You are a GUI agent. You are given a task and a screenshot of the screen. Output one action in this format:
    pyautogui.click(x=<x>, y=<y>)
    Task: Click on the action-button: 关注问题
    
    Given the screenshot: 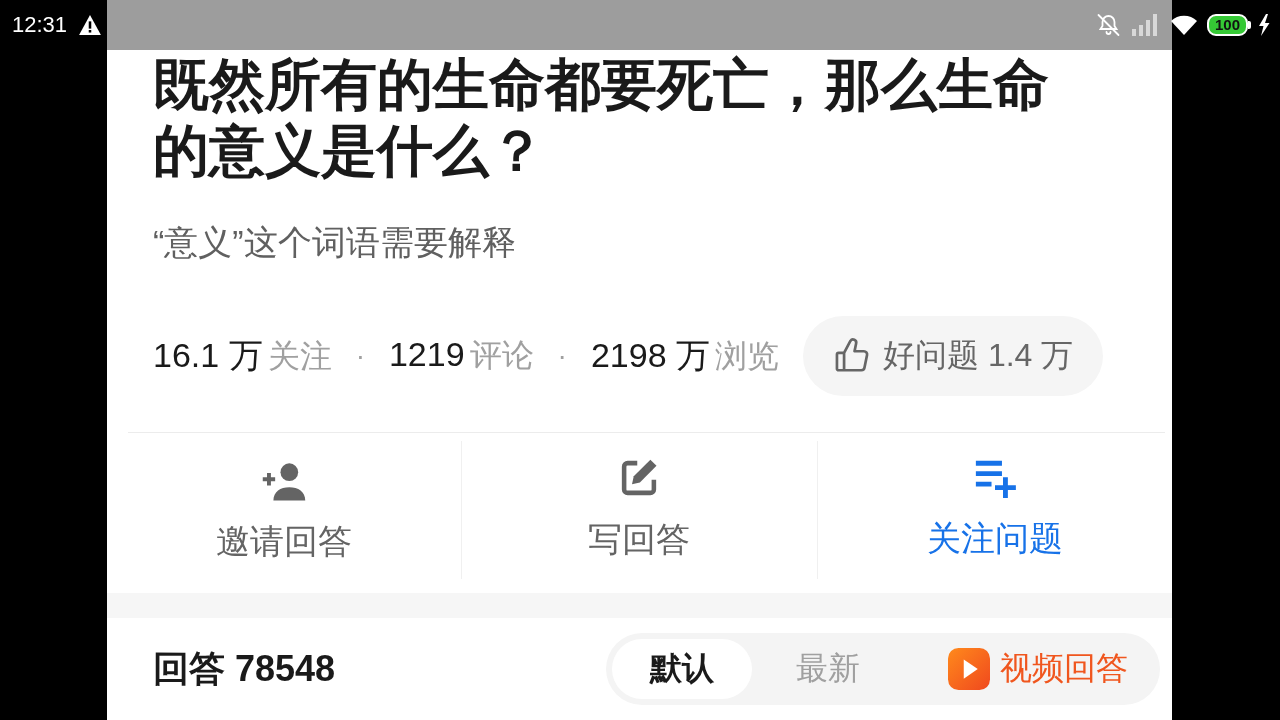 What is the action you would take?
    pyautogui.click(x=994, y=510)
    